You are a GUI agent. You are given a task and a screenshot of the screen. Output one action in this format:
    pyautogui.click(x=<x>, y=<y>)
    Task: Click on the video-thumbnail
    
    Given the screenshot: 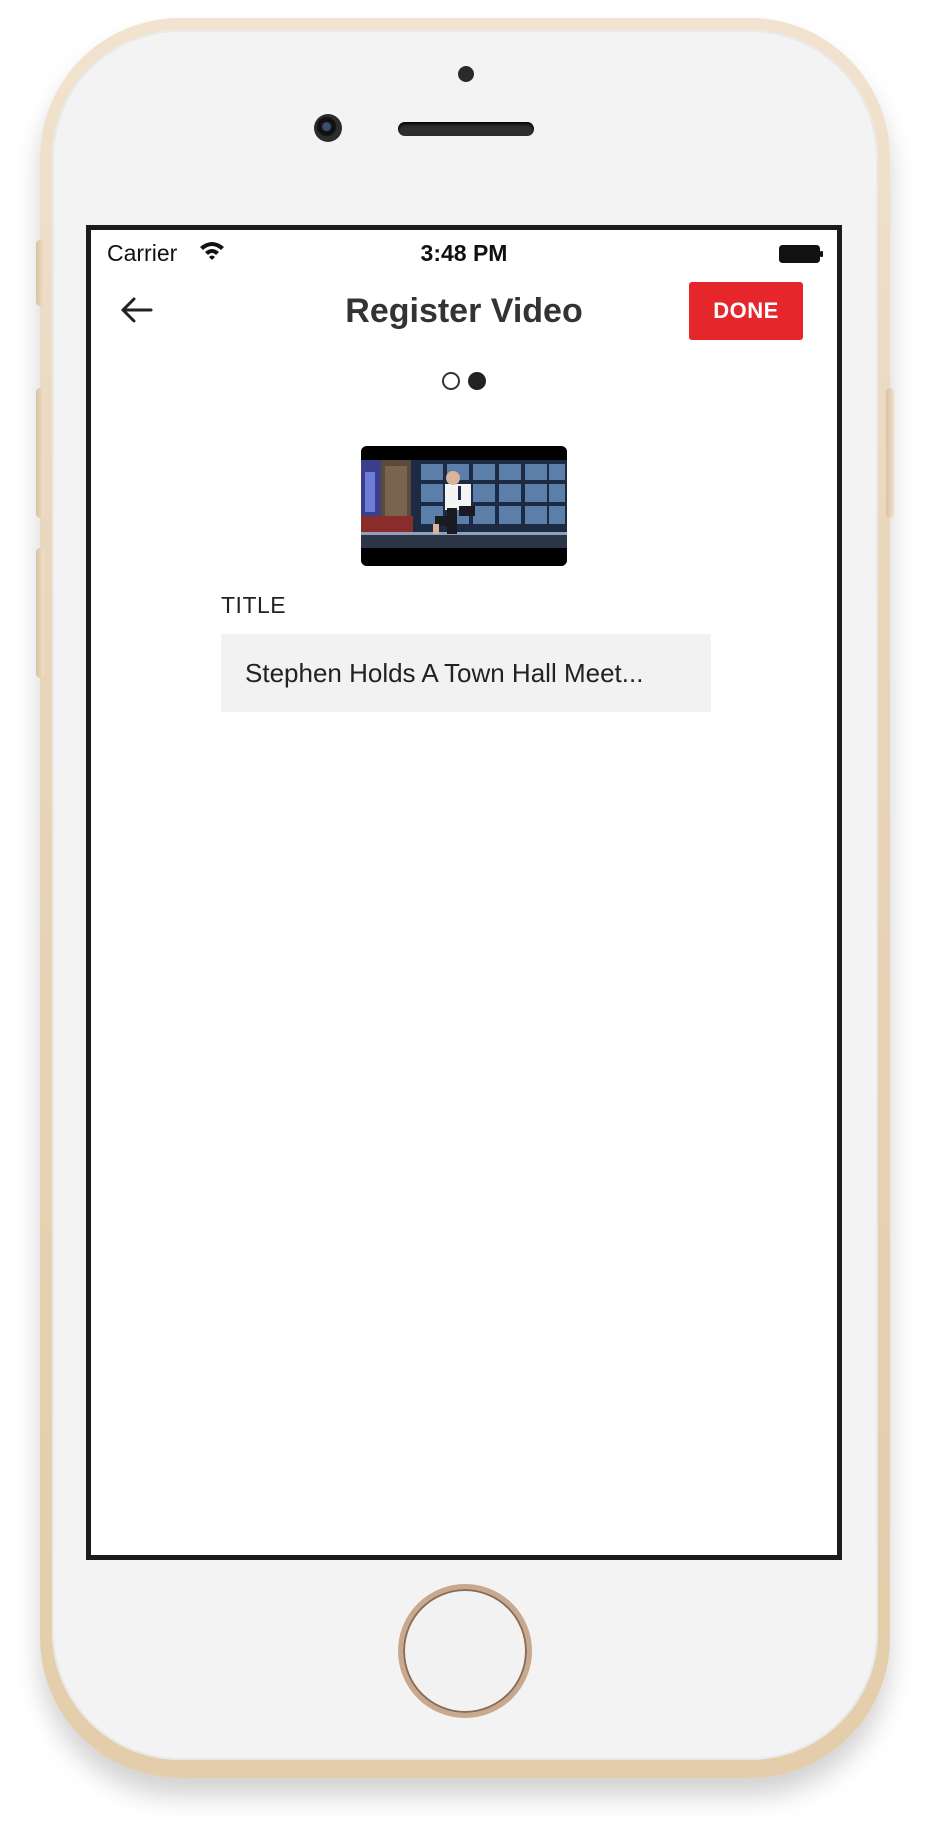 What is the action you would take?
    pyautogui.click(x=464, y=506)
    